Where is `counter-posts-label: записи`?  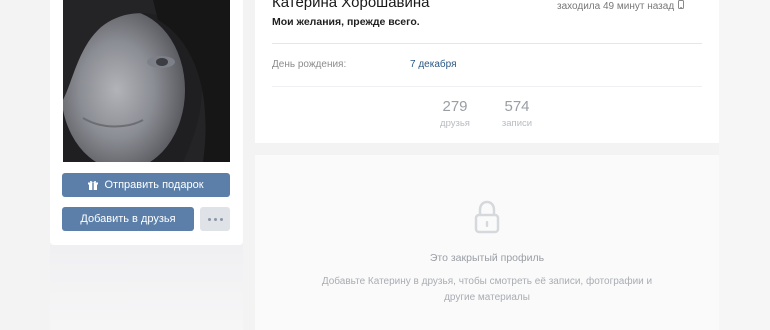
counter-posts-label: записи is located at coordinates (517, 123).